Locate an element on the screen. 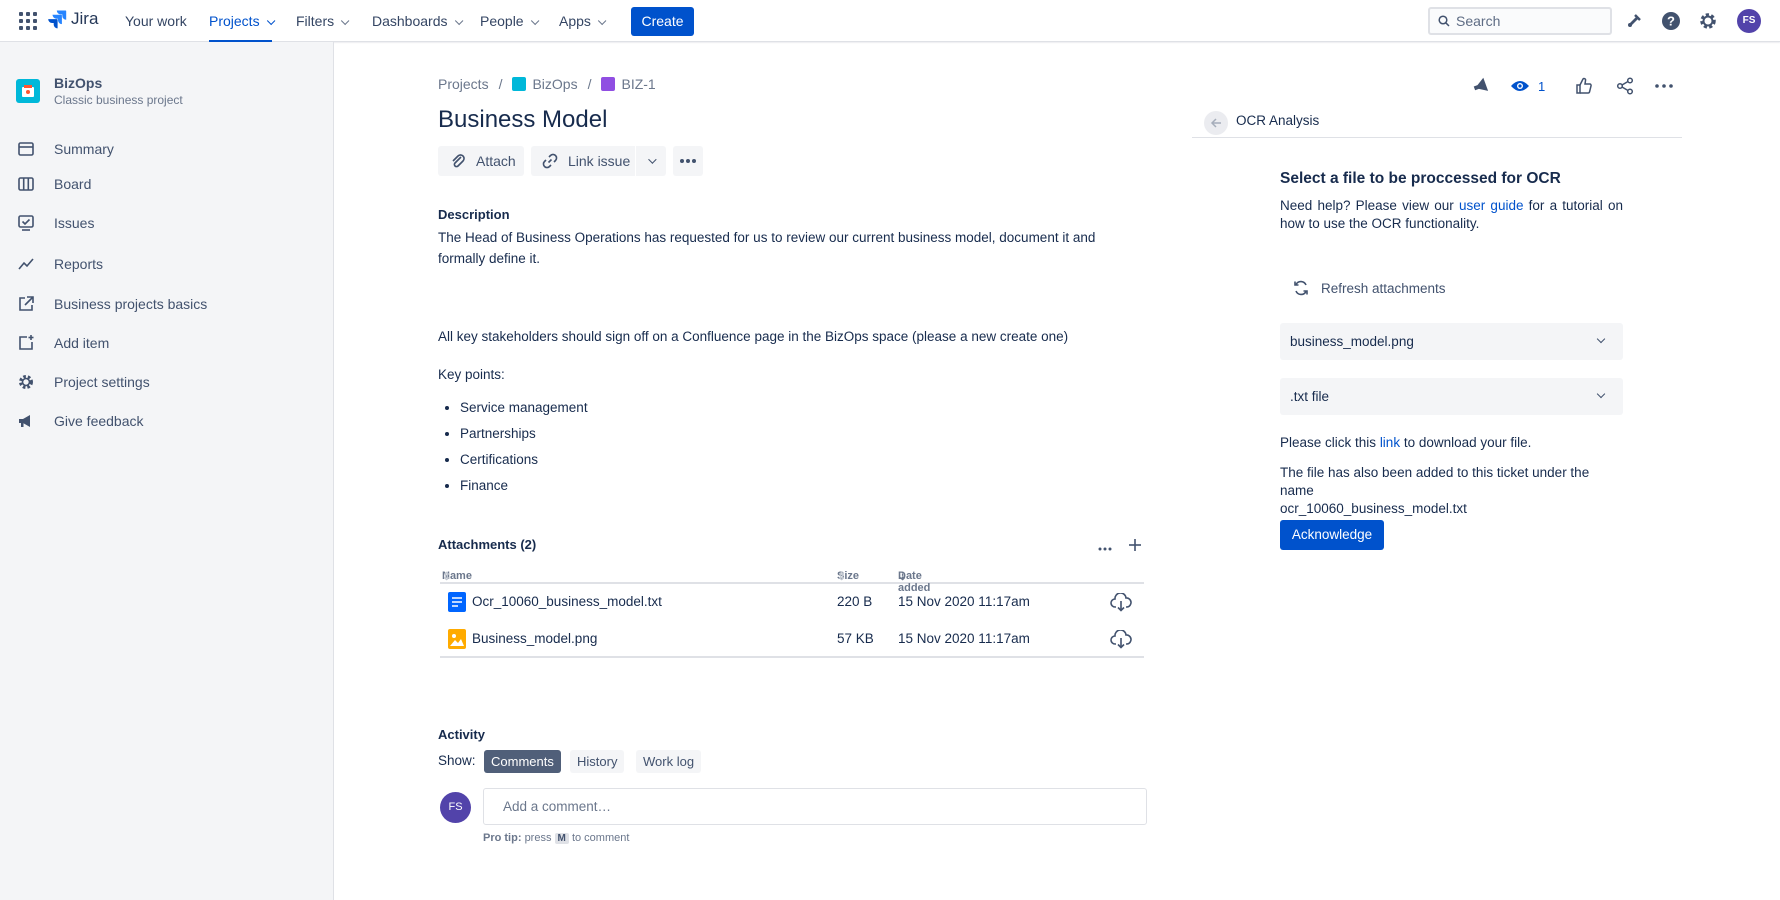 This screenshot has height=900, width=1780. breadcrumb: Projects / BizOps / BIZ-1 is located at coordinates (547, 84).